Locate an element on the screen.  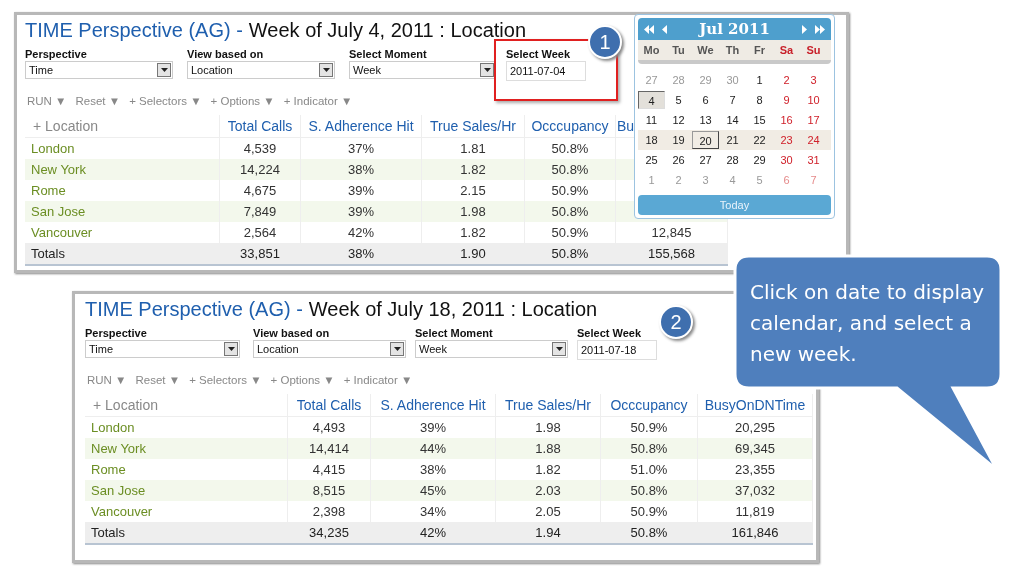
calendar-day: 10 is located at coordinates (813, 100).